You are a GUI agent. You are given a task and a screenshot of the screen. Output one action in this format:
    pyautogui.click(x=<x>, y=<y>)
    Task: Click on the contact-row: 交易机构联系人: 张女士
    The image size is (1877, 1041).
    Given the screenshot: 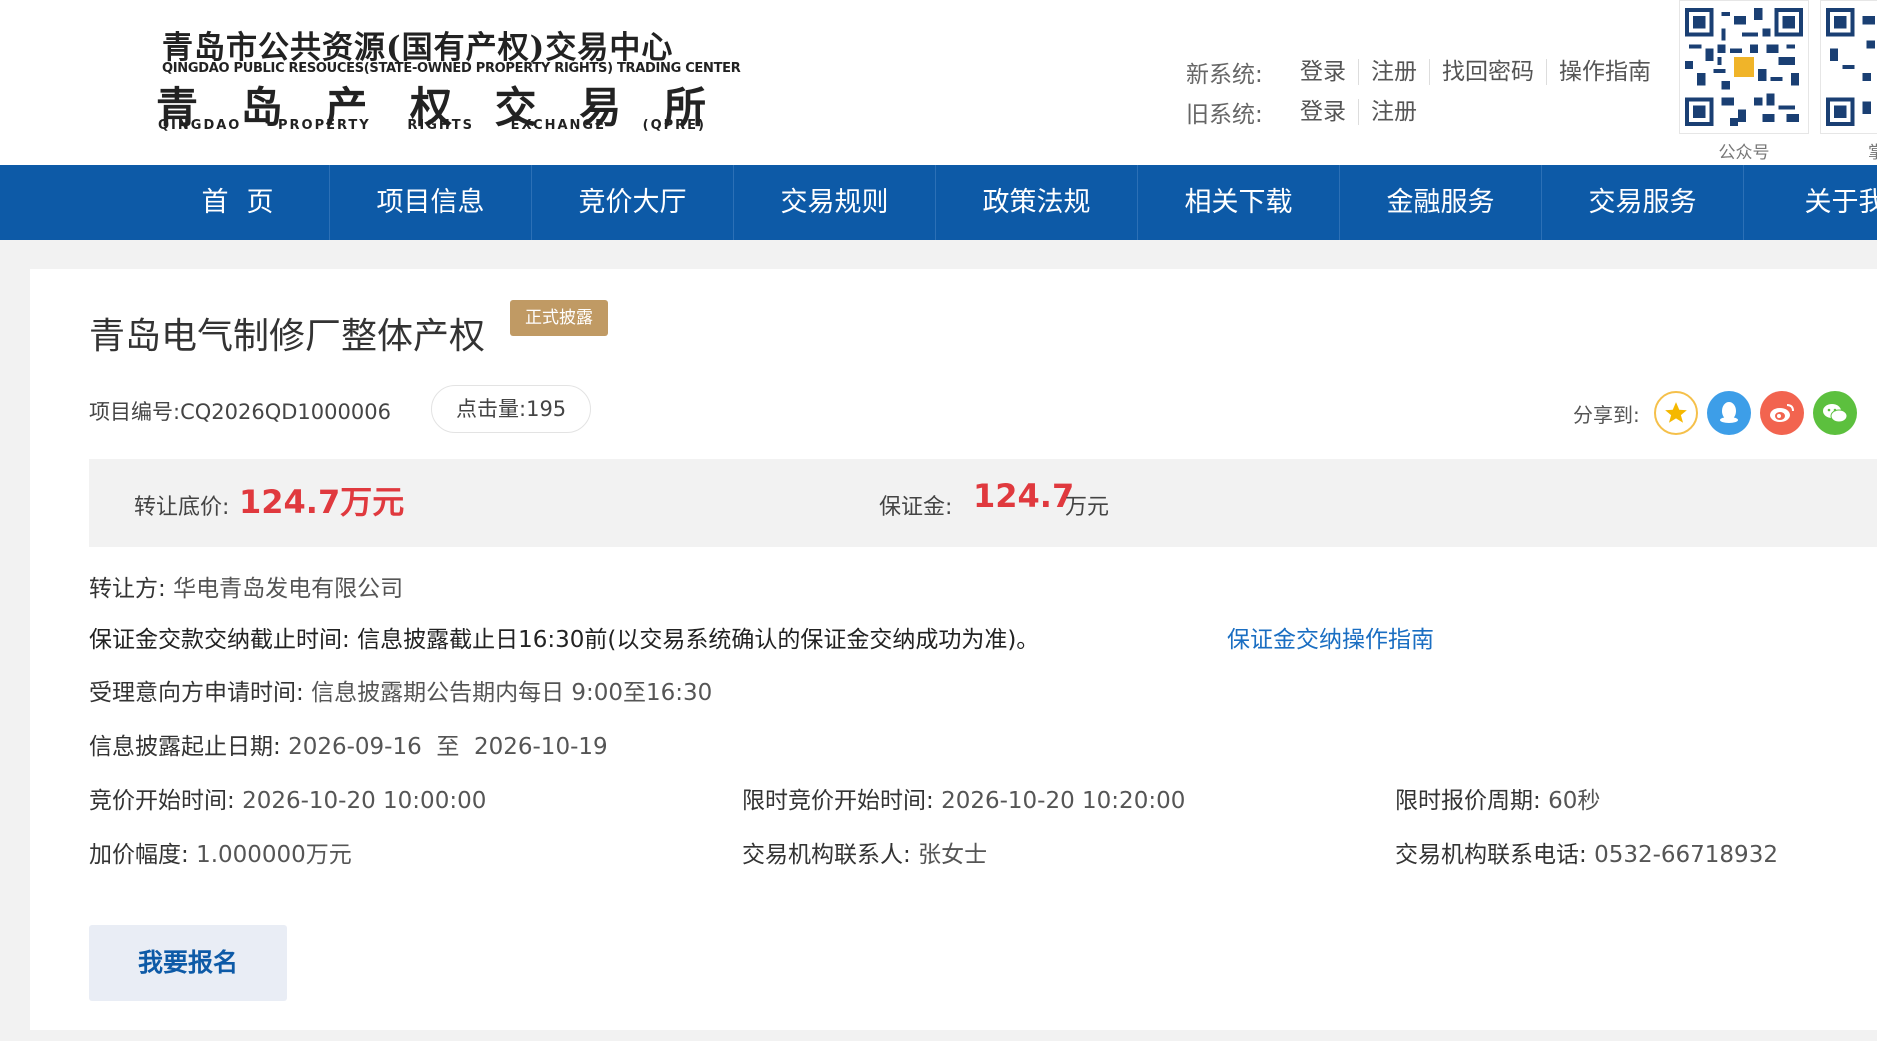 What is the action you would take?
    pyautogui.click(x=864, y=852)
    